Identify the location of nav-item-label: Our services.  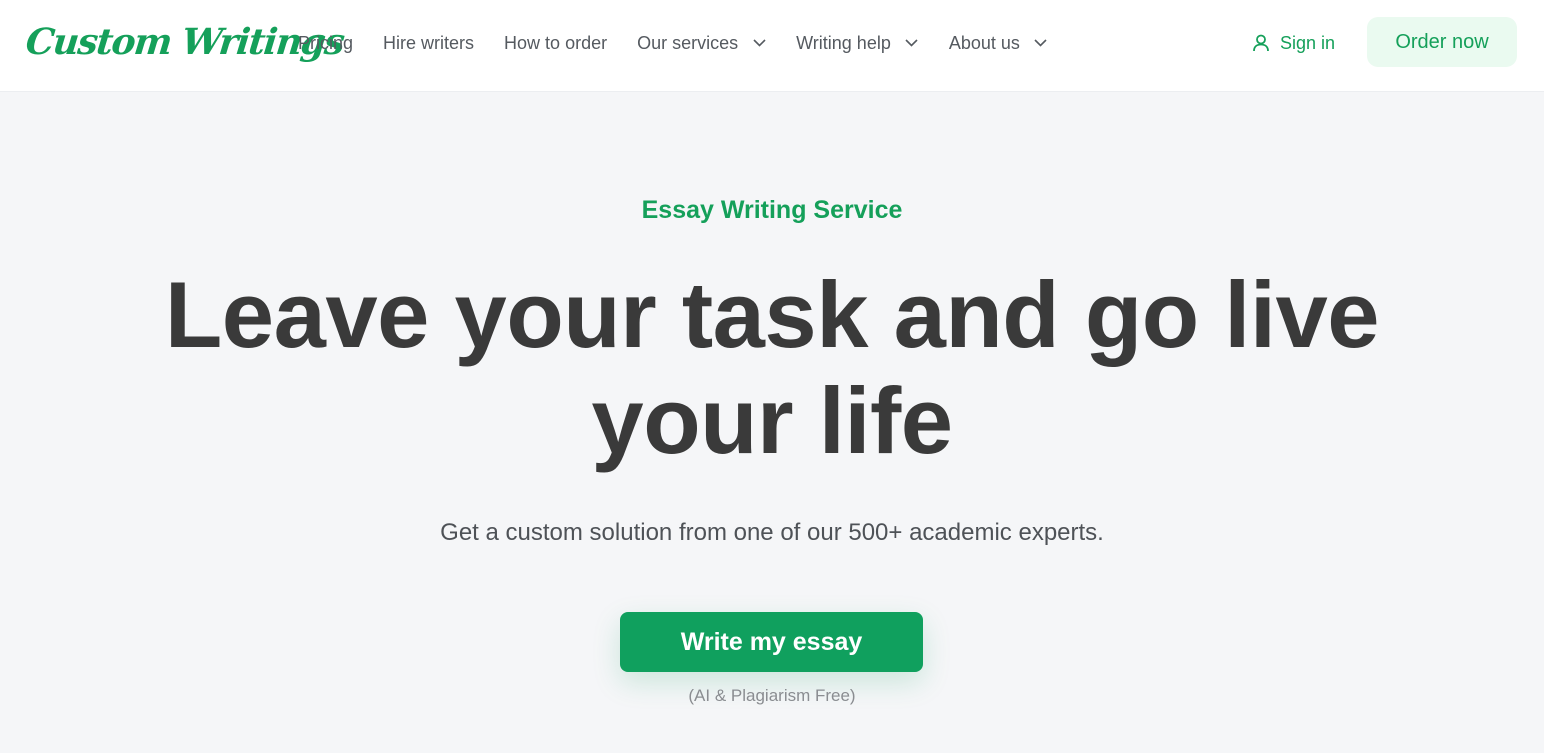
(688, 42).